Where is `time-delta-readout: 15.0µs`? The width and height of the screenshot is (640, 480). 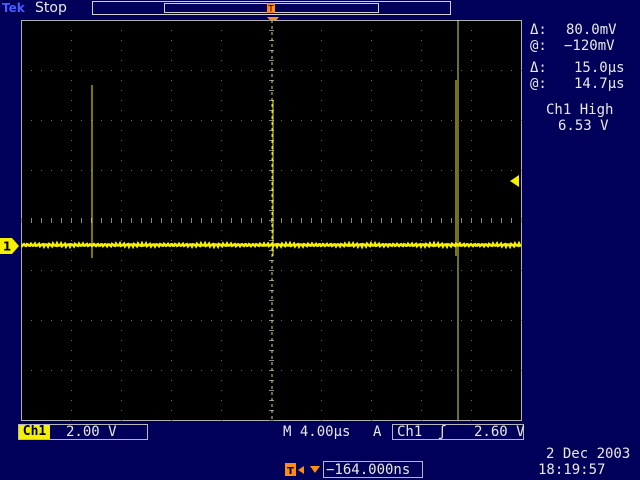
time-delta-readout: 15.0µs is located at coordinates (599, 68).